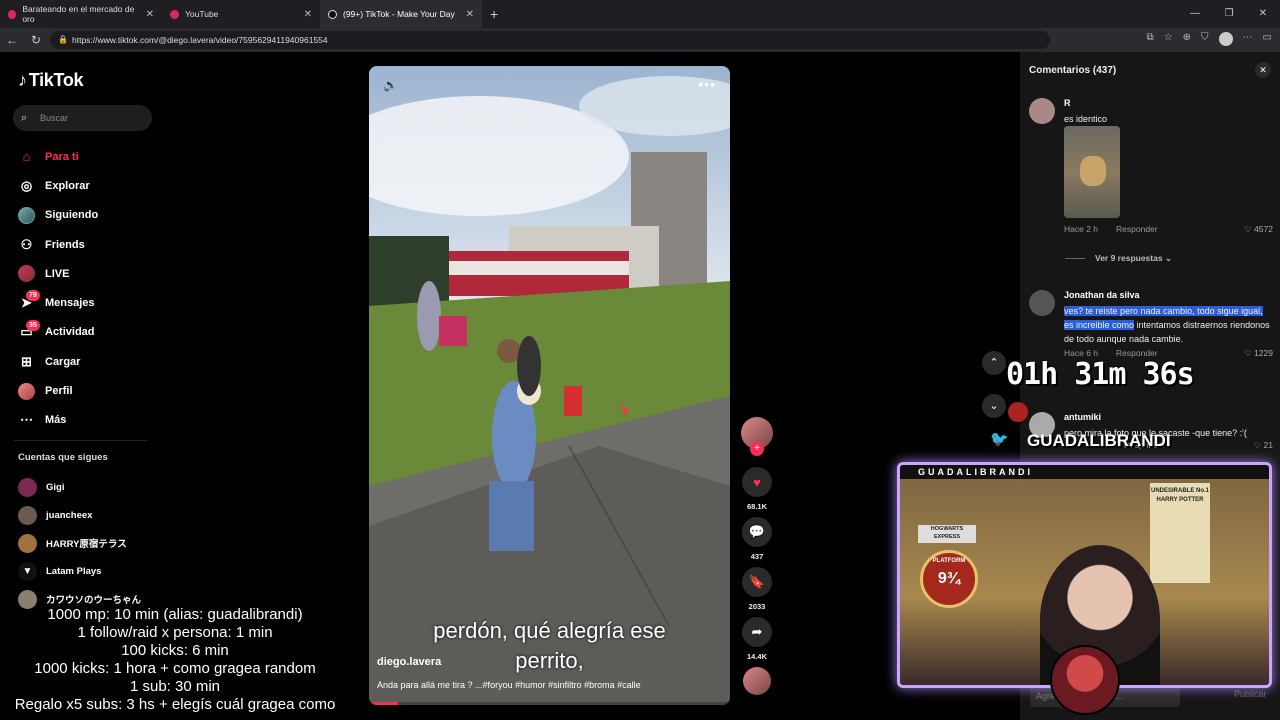 This screenshot has height=720, width=1280. What do you see at coordinates (1258, 229) in the screenshot?
I see `comment-like-button: ♡ 4572` at bounding box center [1258, 229].